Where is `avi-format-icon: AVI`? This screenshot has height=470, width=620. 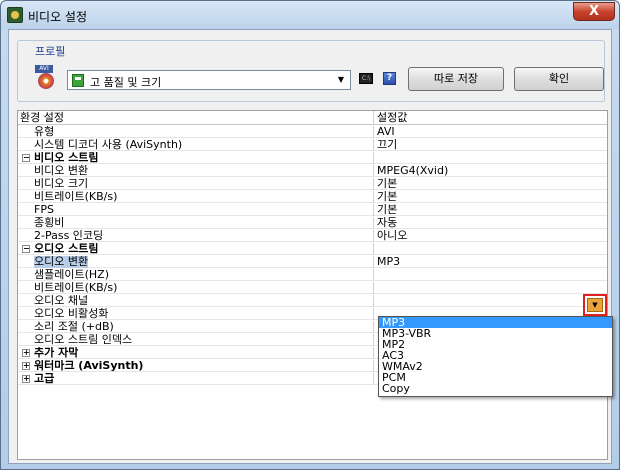 avi-format-icon: AVI is located at coordinates (46, 77).